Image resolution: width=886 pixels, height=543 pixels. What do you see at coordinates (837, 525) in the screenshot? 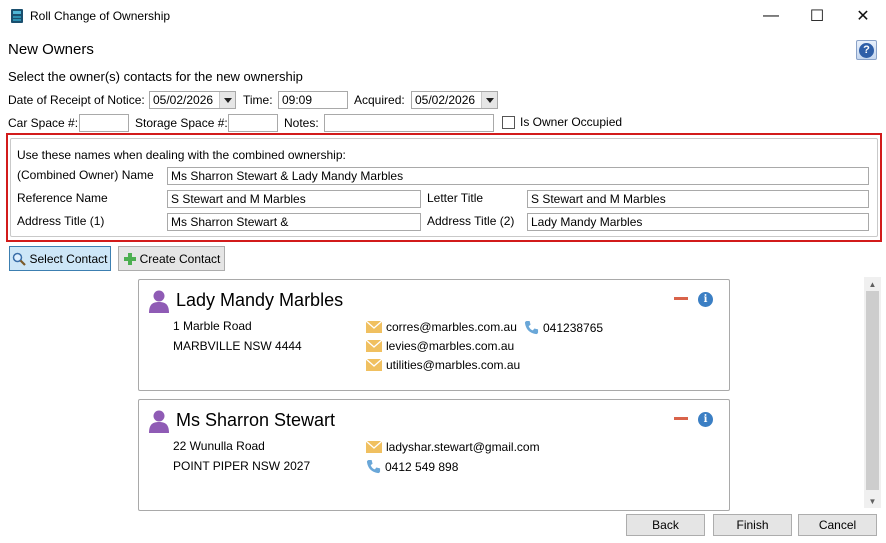
I see `cancel-button: Cancel` at bounding box center [837, 525].